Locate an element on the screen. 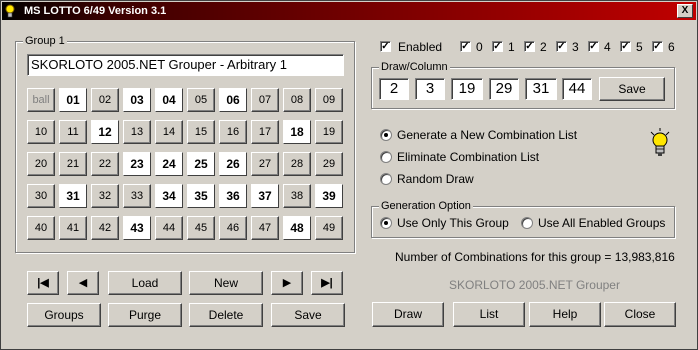 The image size is (698, 350). groups-button: Groups is located at coordinates (64, 315).